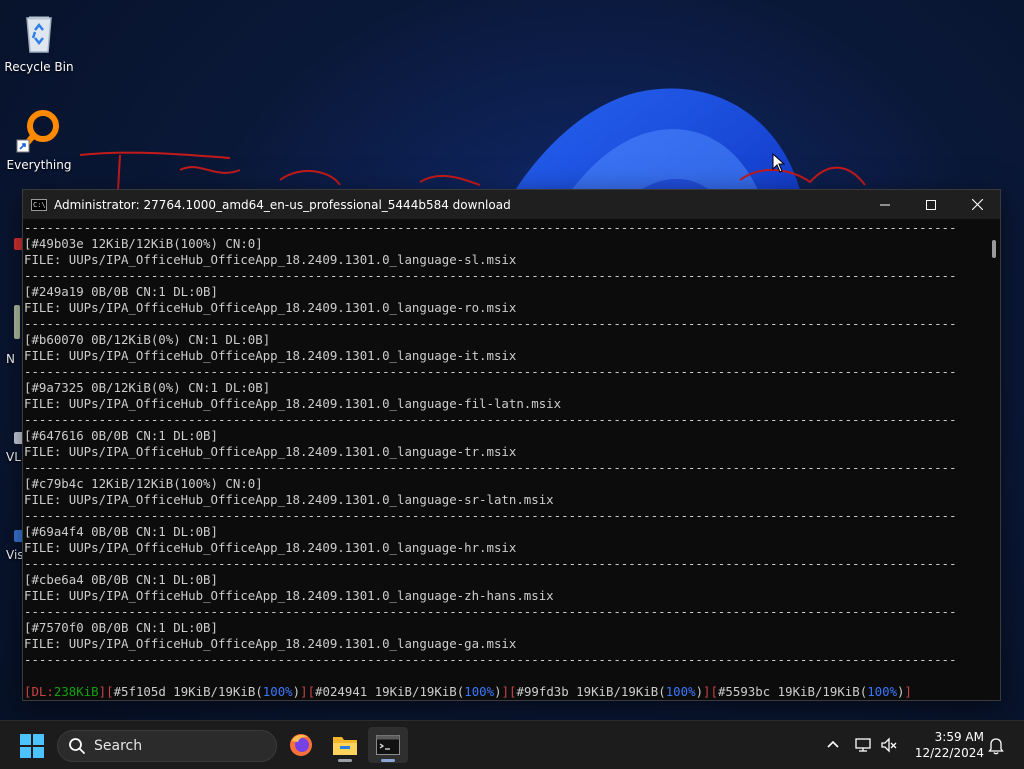 The width and height of the screenshot is (1024, 769). I want to click on system-tray, so click(862, 745).